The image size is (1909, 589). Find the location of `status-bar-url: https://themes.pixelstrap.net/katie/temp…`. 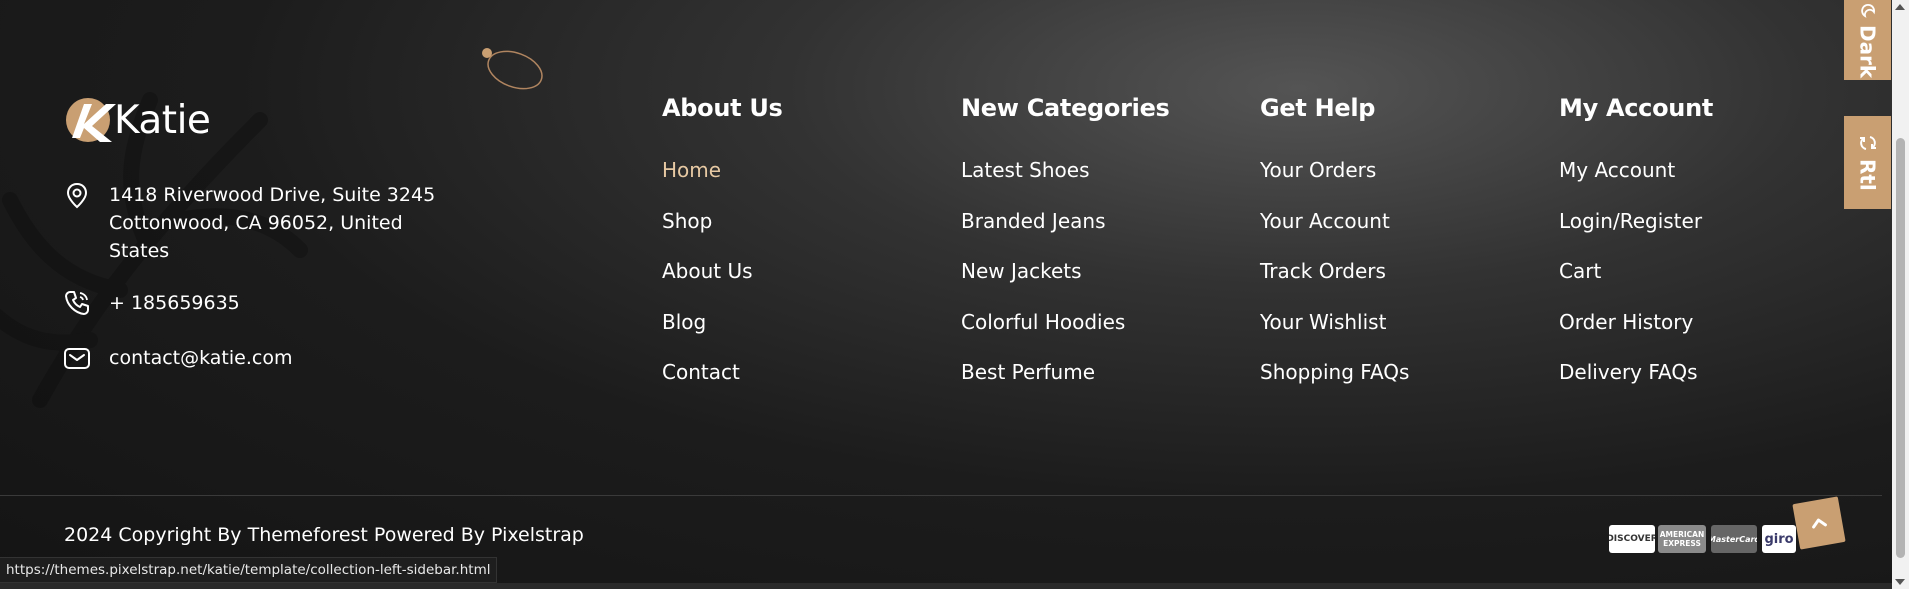

status-bar-url: https://themes.pixelstrap.net/katie/temp… is located at coordinates (249, 570).